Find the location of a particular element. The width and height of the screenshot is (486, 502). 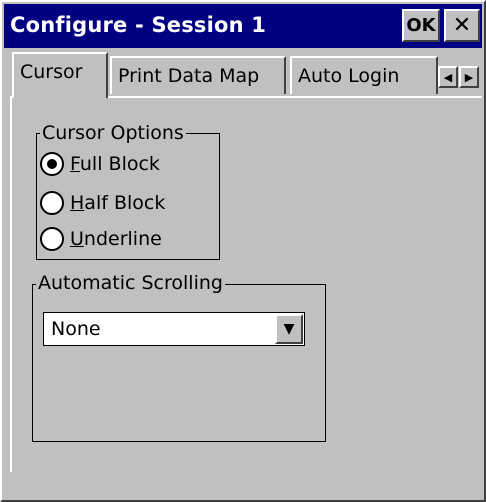

close-icon: ✕ is located at coordinates (462, 25).